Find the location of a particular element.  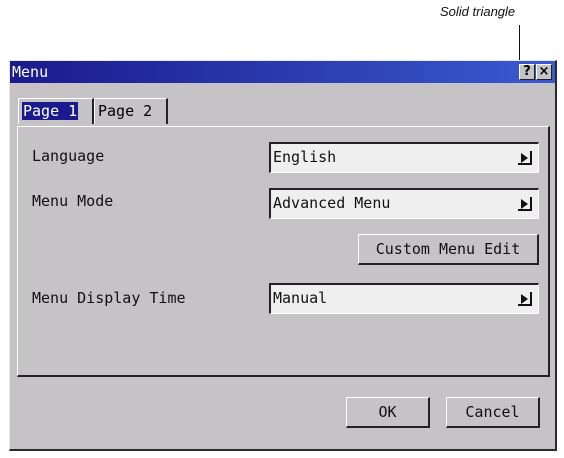

close-button: × is located at coordinates (544, 72).